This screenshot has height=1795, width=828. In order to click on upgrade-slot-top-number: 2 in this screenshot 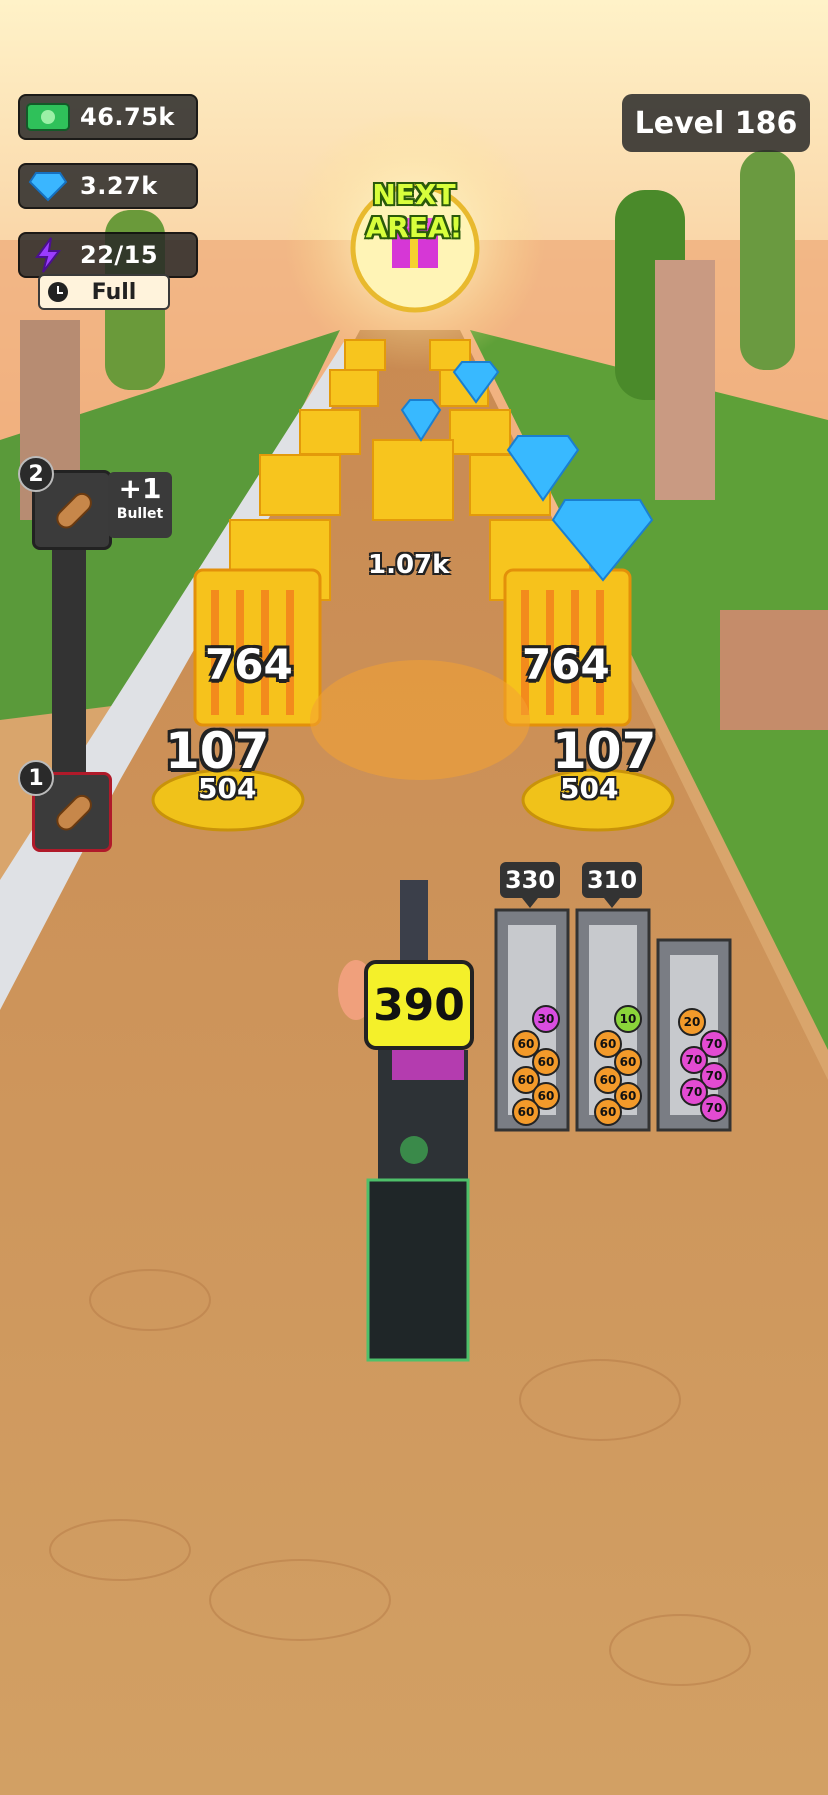, I will do `click(36, 474)`.